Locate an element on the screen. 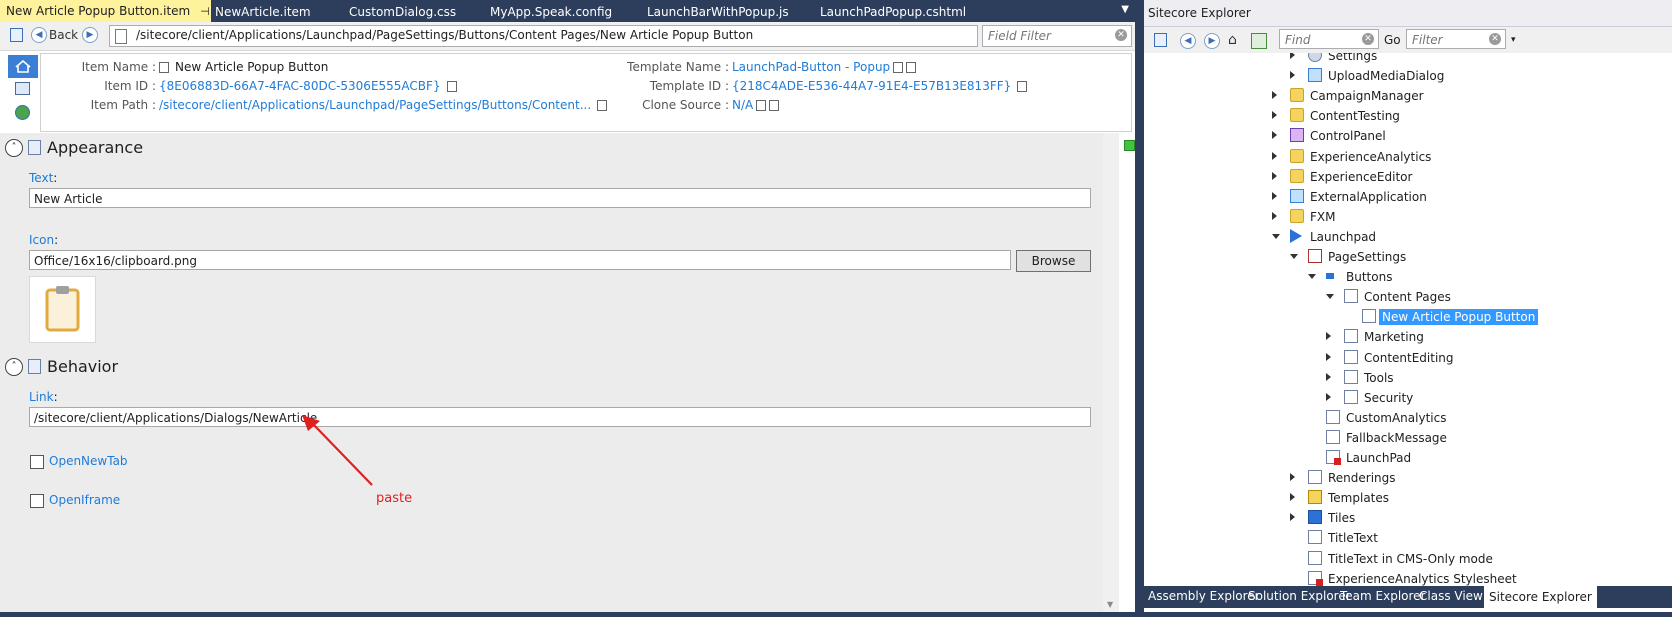  open-iframe-label: OpenIframe is located at coordinates (84, 500).